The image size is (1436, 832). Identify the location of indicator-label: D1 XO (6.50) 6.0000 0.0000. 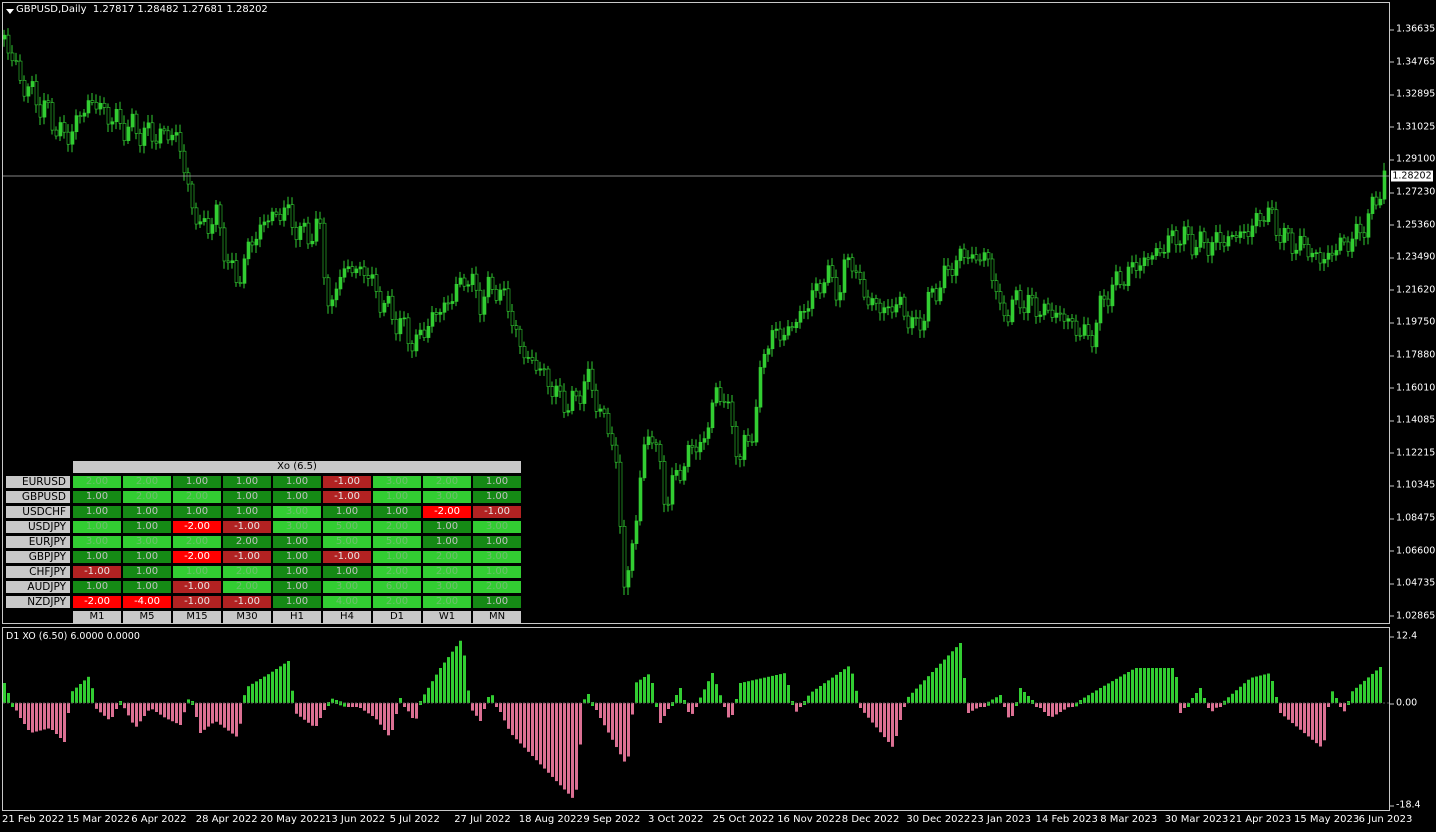
(73, 636).